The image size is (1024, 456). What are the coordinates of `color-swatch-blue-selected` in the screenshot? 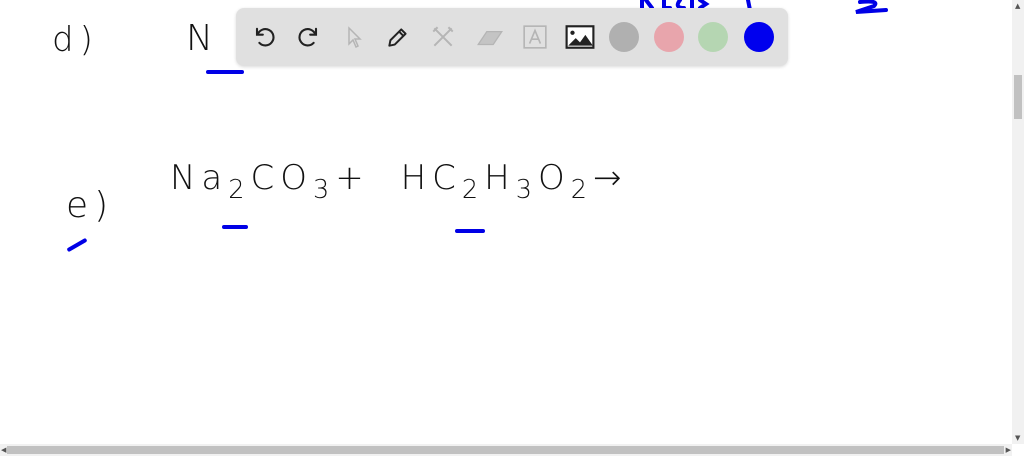 It's located at (759, 37).